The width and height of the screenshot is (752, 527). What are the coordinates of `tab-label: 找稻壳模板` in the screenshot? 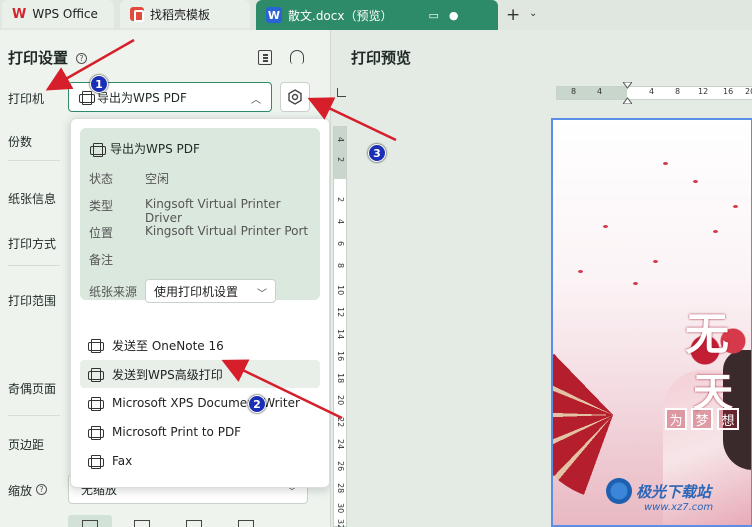 It's located at (180, 14).